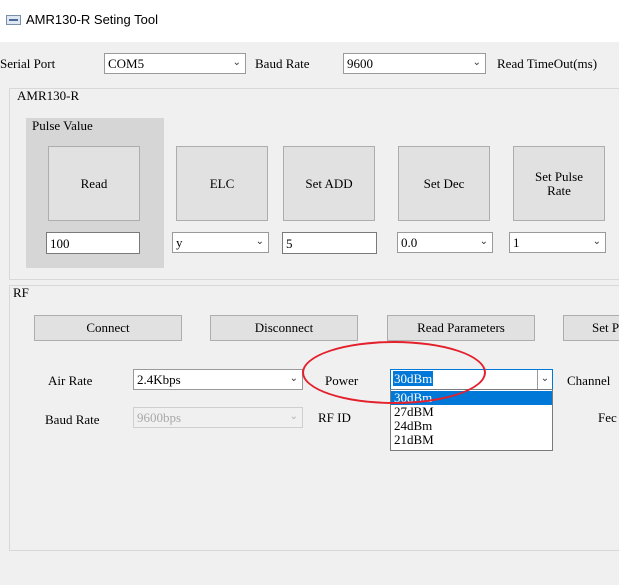  Describe the element at coordinates (342, 380) in the screenshot. I see `power-label: Power` at that location.